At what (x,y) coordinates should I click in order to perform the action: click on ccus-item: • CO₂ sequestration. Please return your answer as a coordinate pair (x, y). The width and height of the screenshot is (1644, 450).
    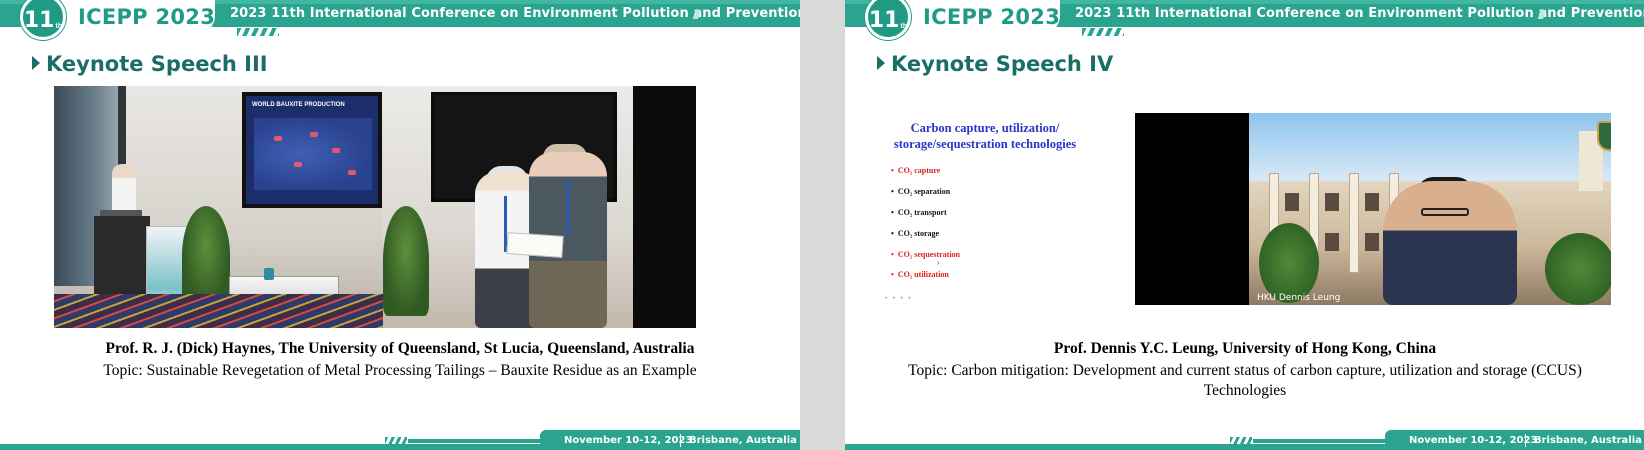
    Looking at the image, I should click on (925, 254).